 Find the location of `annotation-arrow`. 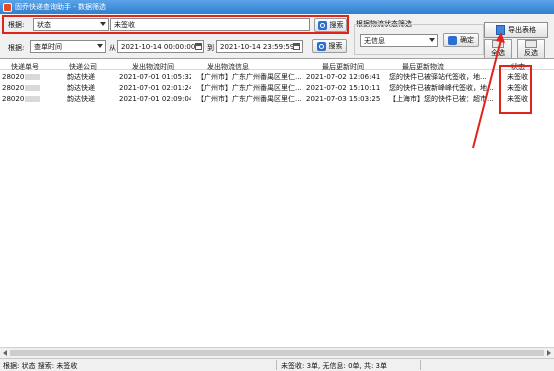

annotation-arrow is located at coordinates (488, 90).